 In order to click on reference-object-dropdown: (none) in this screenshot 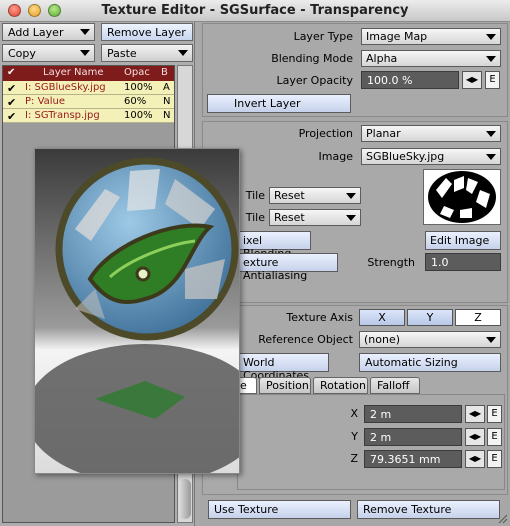, I will do `click(430, 339)`.